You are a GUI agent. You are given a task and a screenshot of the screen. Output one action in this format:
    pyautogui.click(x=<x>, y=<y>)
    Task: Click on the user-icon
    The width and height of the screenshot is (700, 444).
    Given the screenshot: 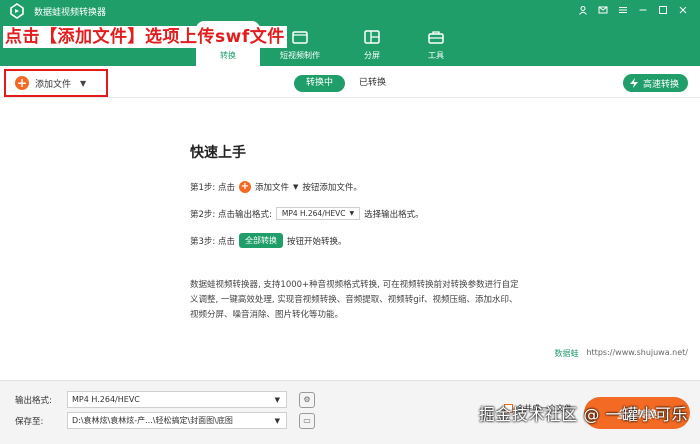 What is the action you would take?
    pyautogui.click(x=583, y=10)
    